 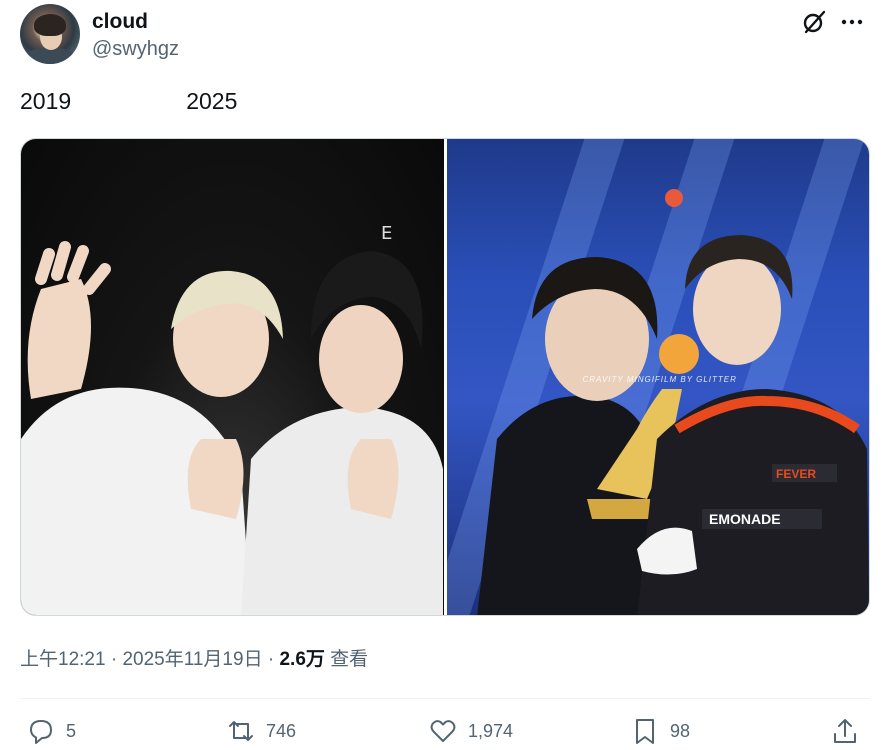 What do you see at coordinates (129, 101) in the screenshot?
I see `tweet-text: 2019 2025` at bounding box center [129, 101].